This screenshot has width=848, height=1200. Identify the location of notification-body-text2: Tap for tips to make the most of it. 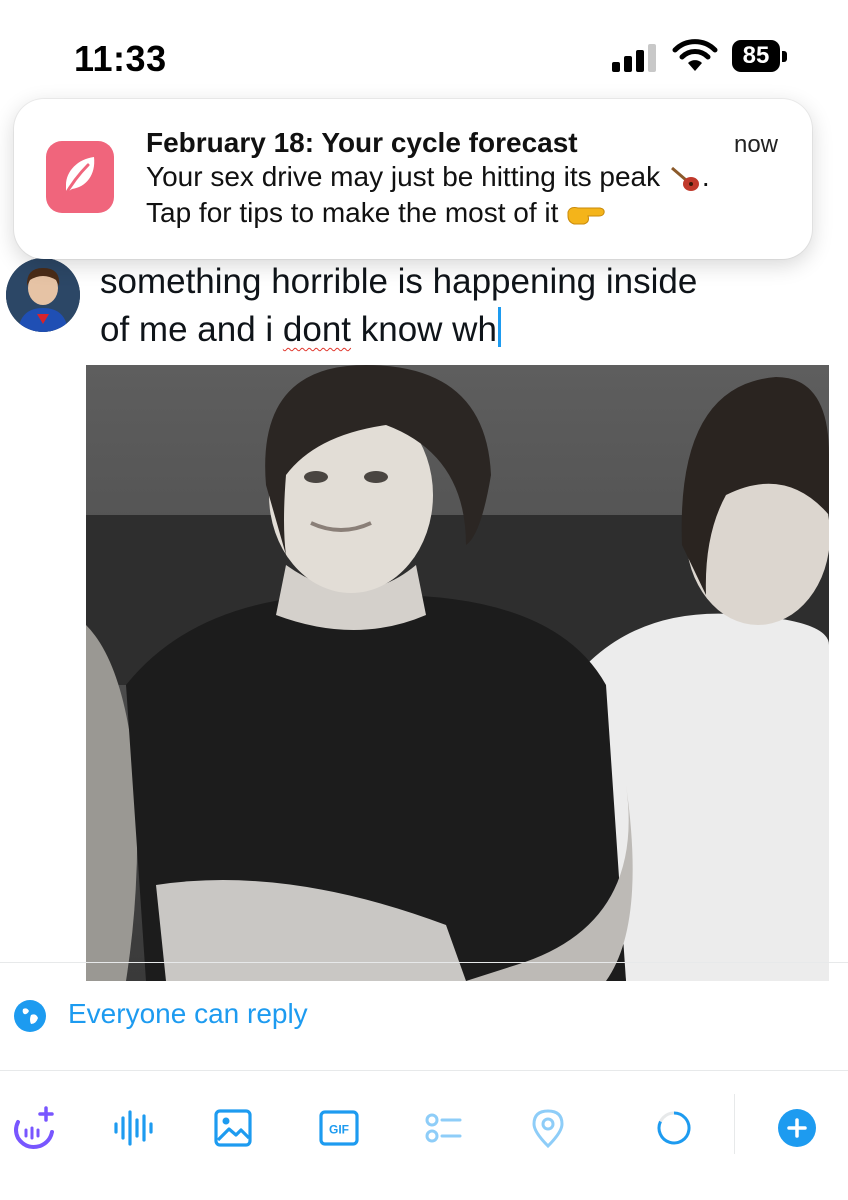
(352, 212).